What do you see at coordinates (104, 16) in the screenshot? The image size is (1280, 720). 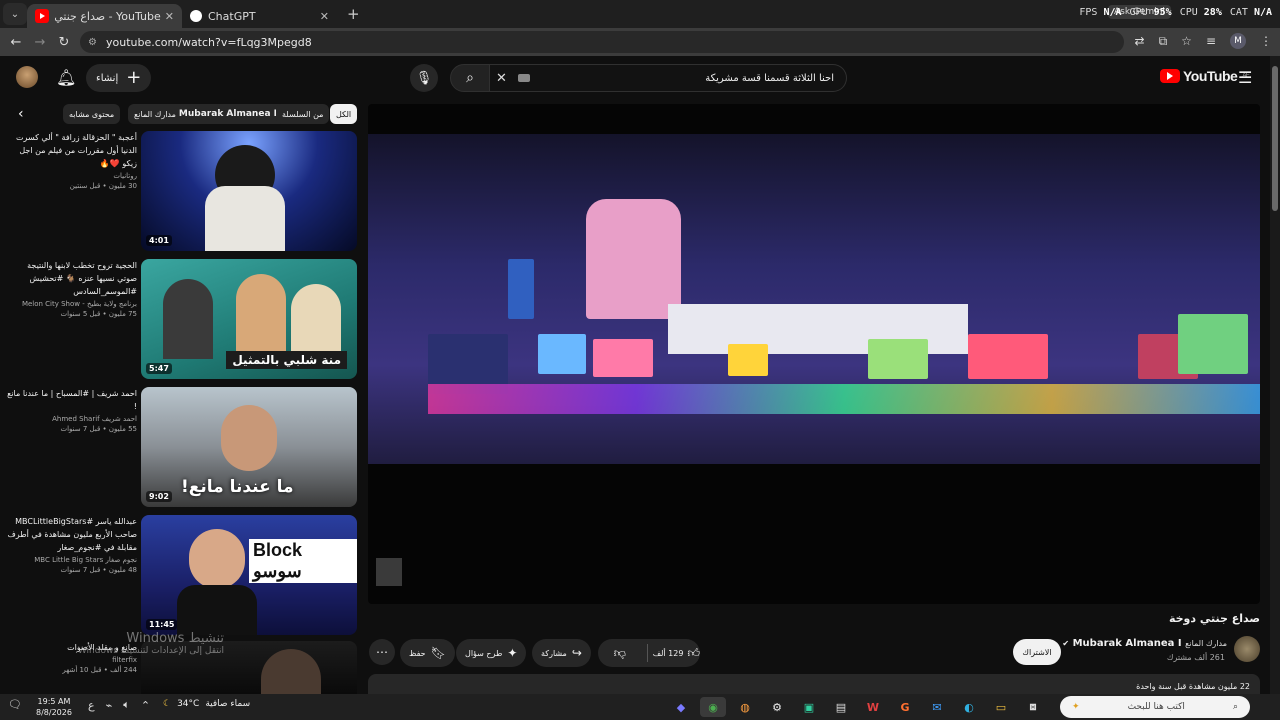 I see `tab-youtube: YouTube - صداع جنتي دوخة ✕` at bounding box center [104, 16].